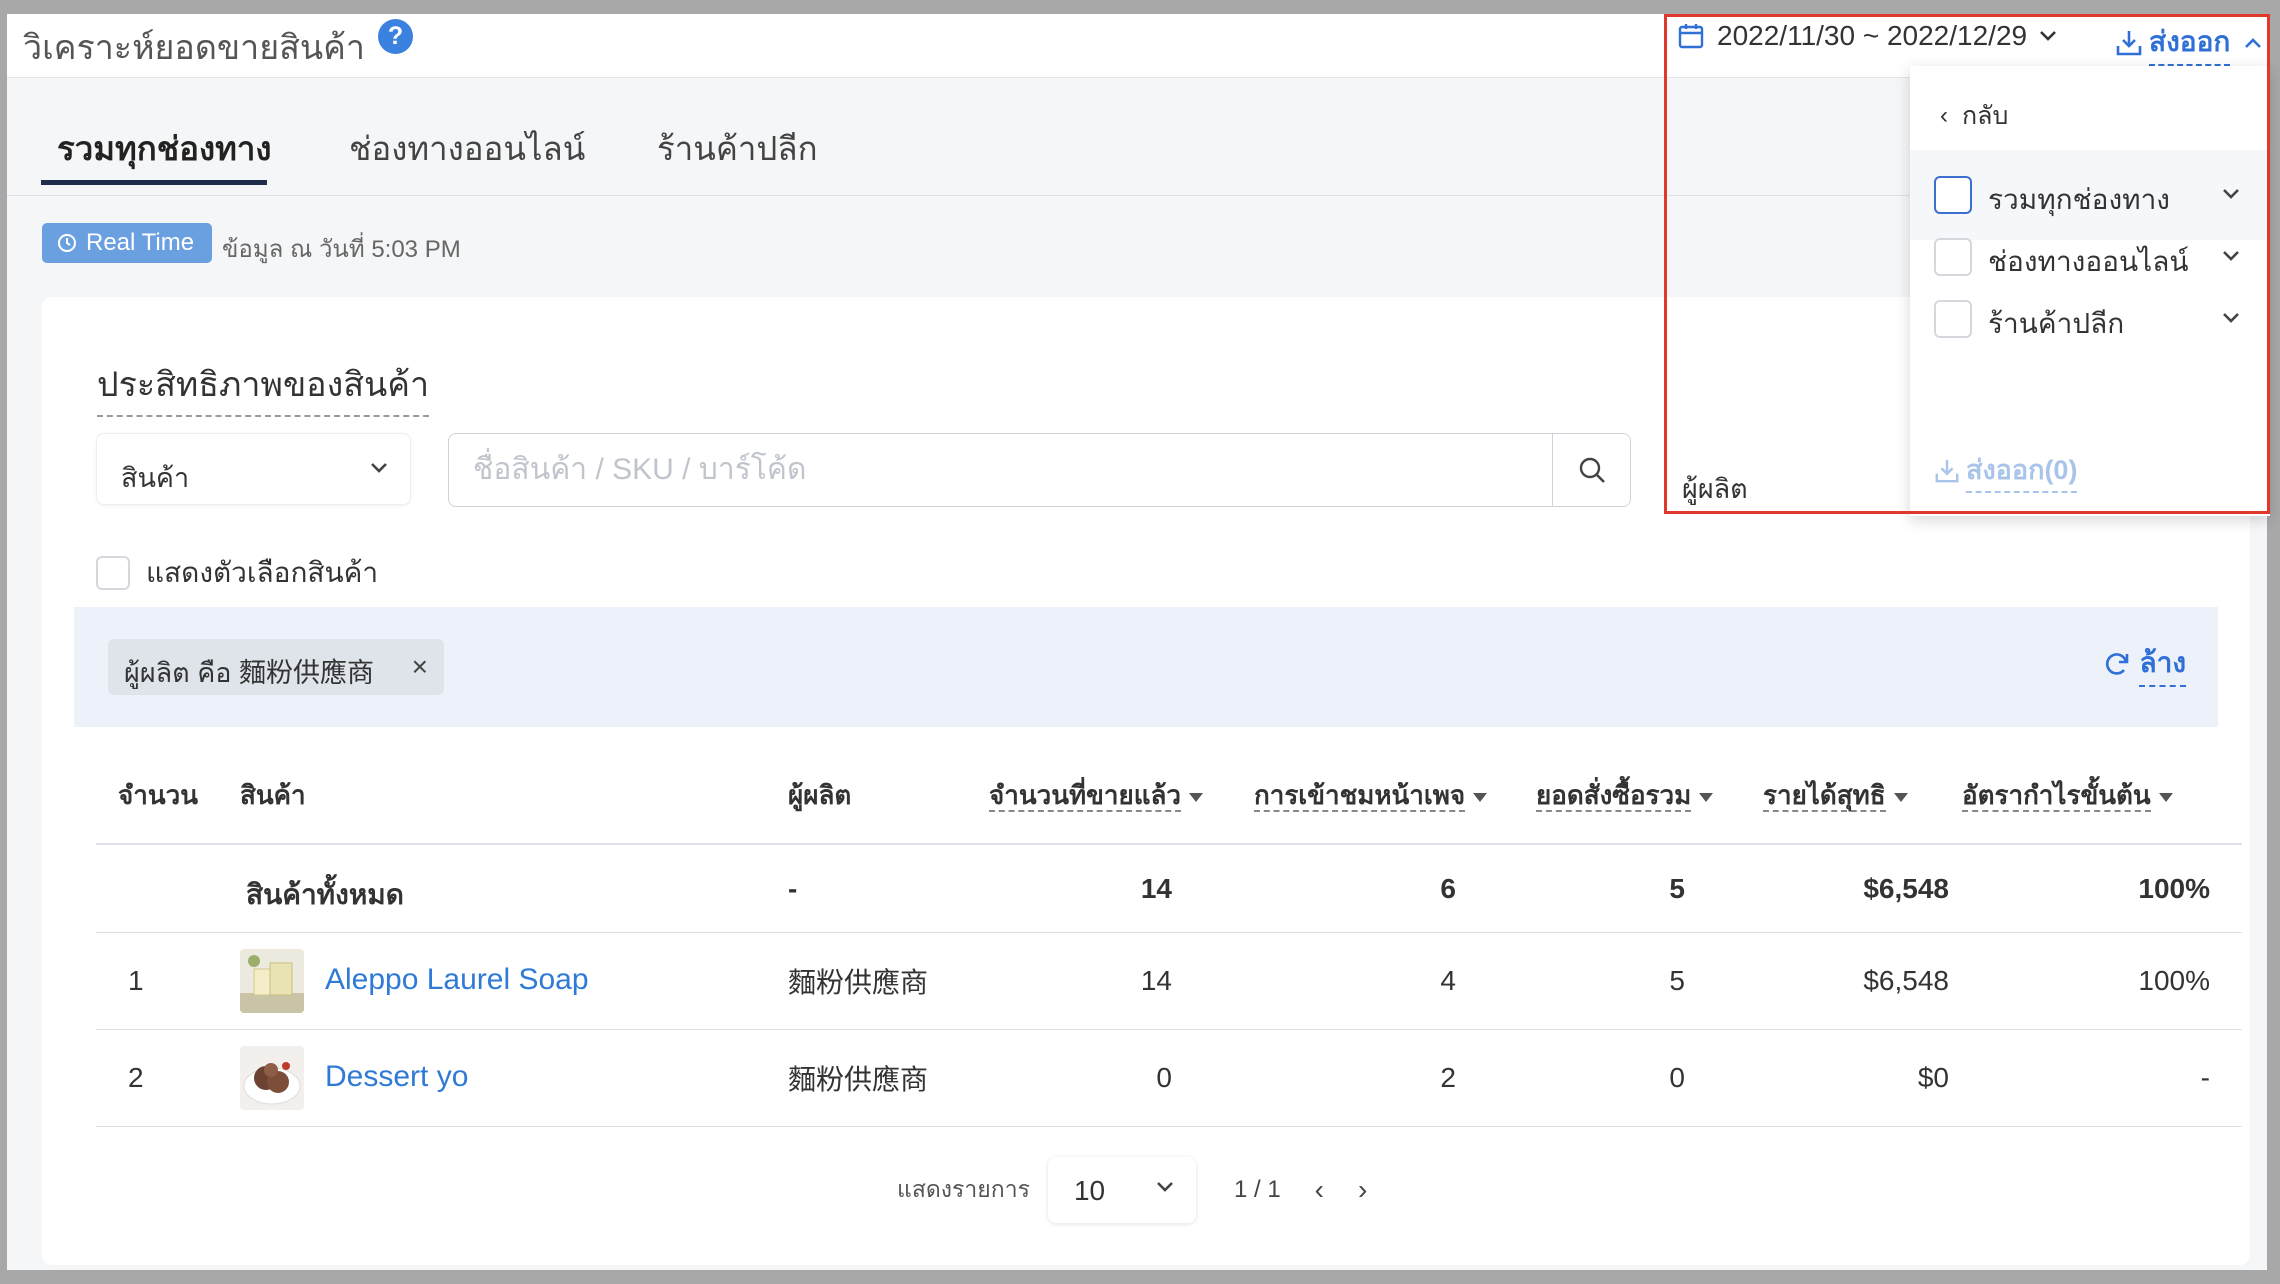  What do you see at coordinates (395, 36) in the screenshot?
I see `help-icon: ?` at bounding box center [395, 36].